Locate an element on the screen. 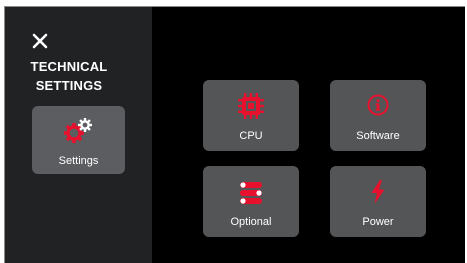 This screenshot has height=263, width=467. software-tile: Software is located at coordinates (378, 115).